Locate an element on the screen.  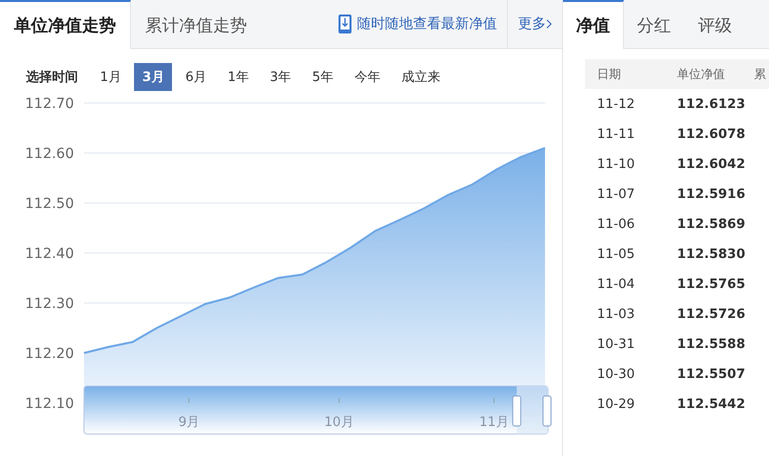
time-filter-label: 选择时间 is located at coordinates (52, 77).